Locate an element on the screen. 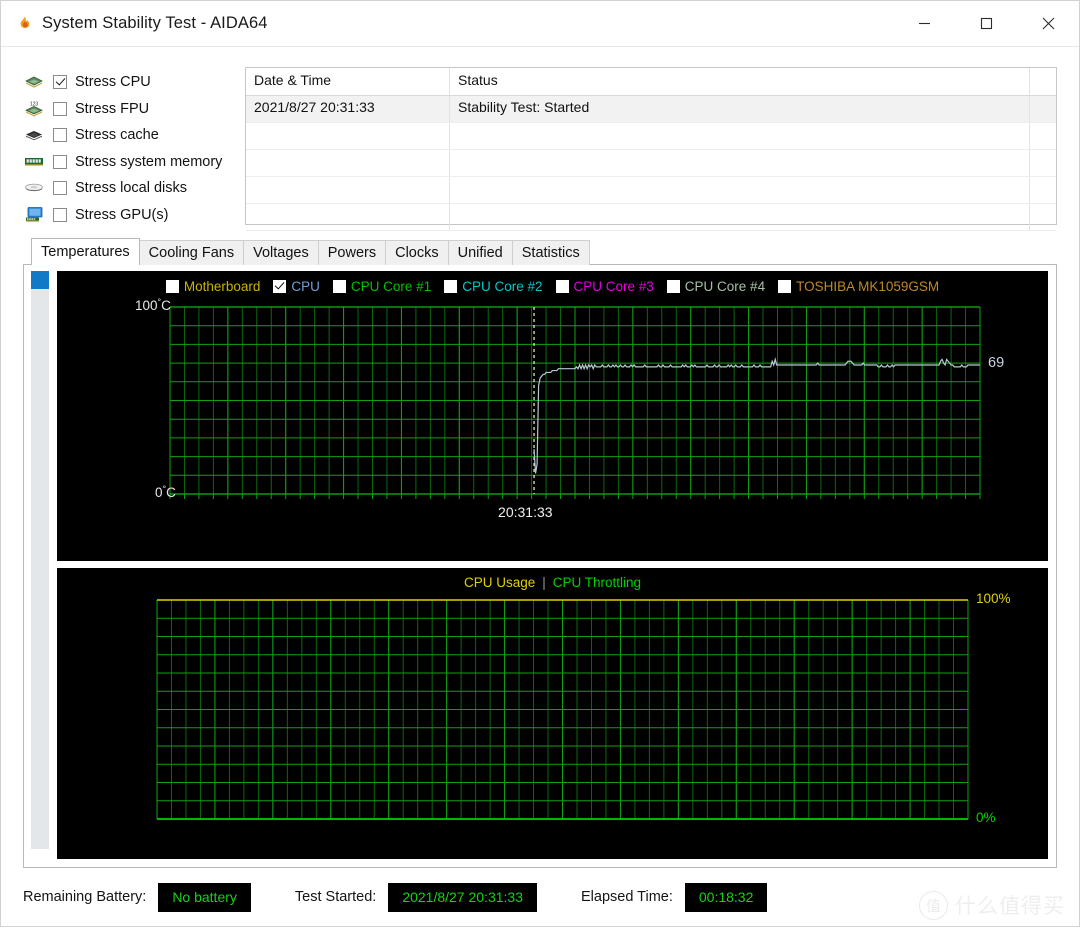  usage-legend: CPU Usage | CPU Throttling is located at coordinates (552, 582).